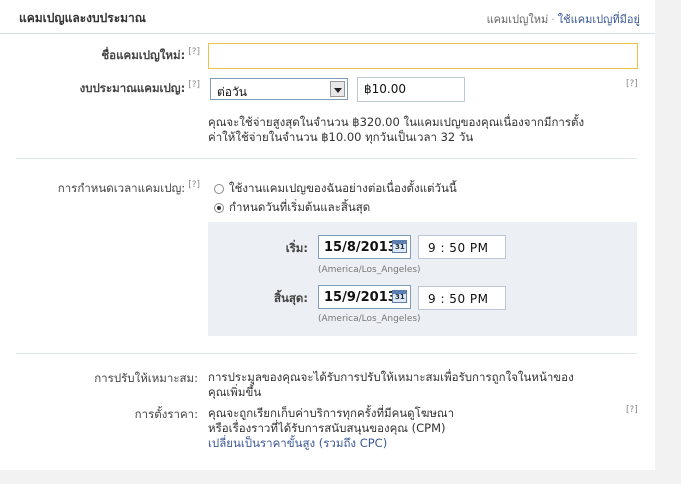  Describe the element at coordinates (194, 52) in the screenshot. I see `campaign-name-help-icon: [?]` at that location.